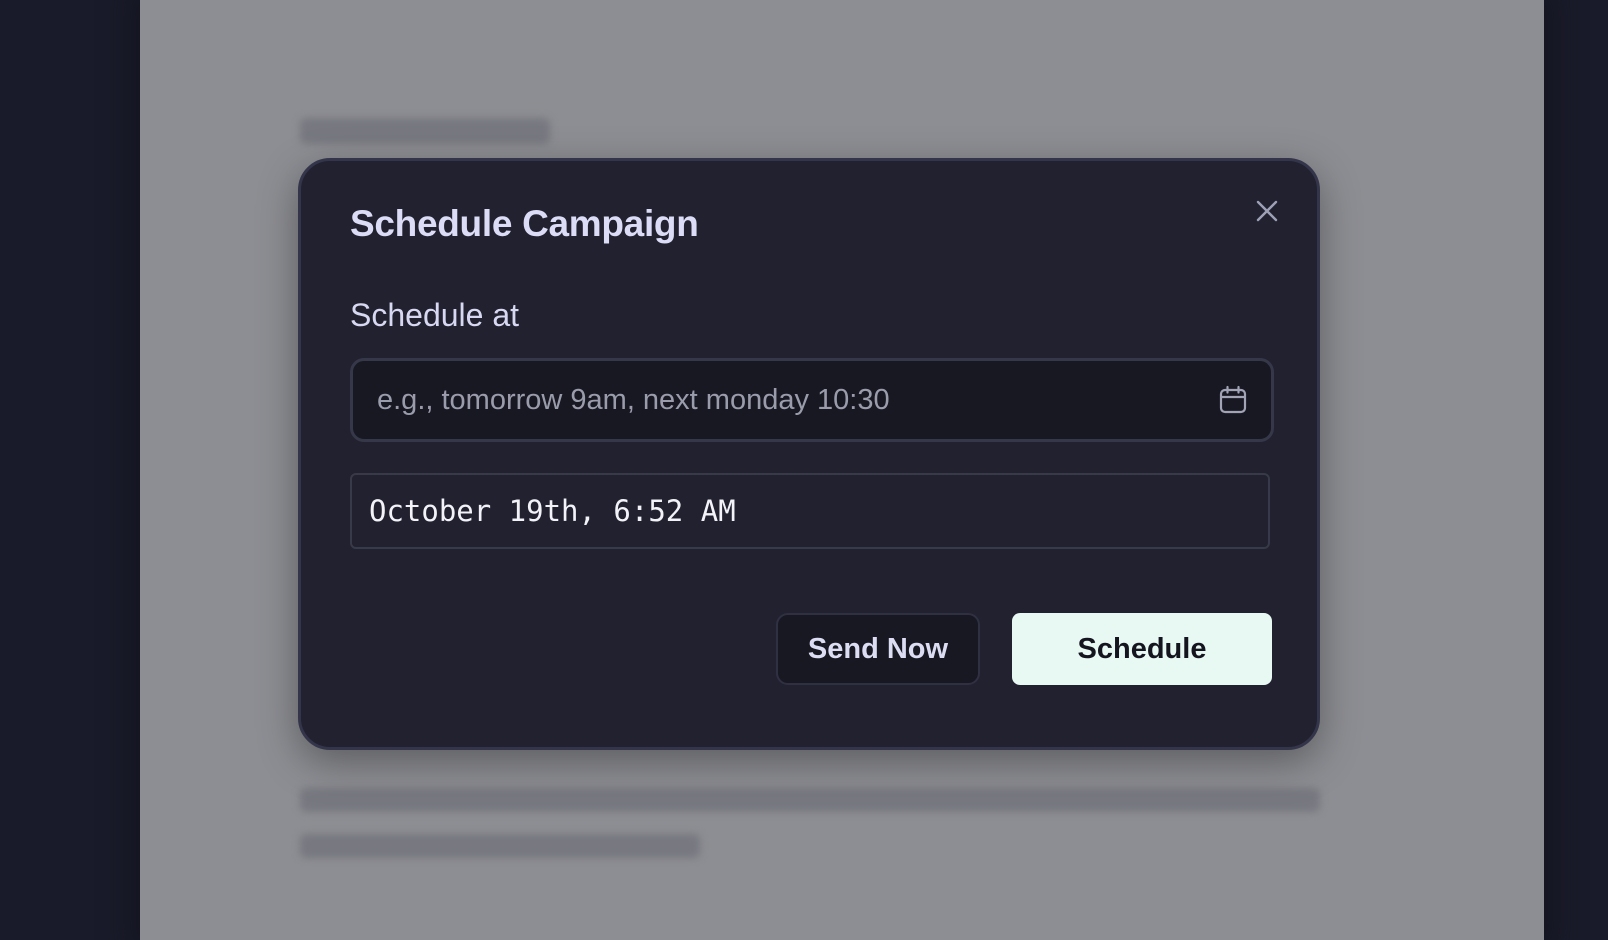 Image resolution: width=1608 pixels, height=940 pixels. I want to click on send-now-button: Send Now, so click(878, 649).